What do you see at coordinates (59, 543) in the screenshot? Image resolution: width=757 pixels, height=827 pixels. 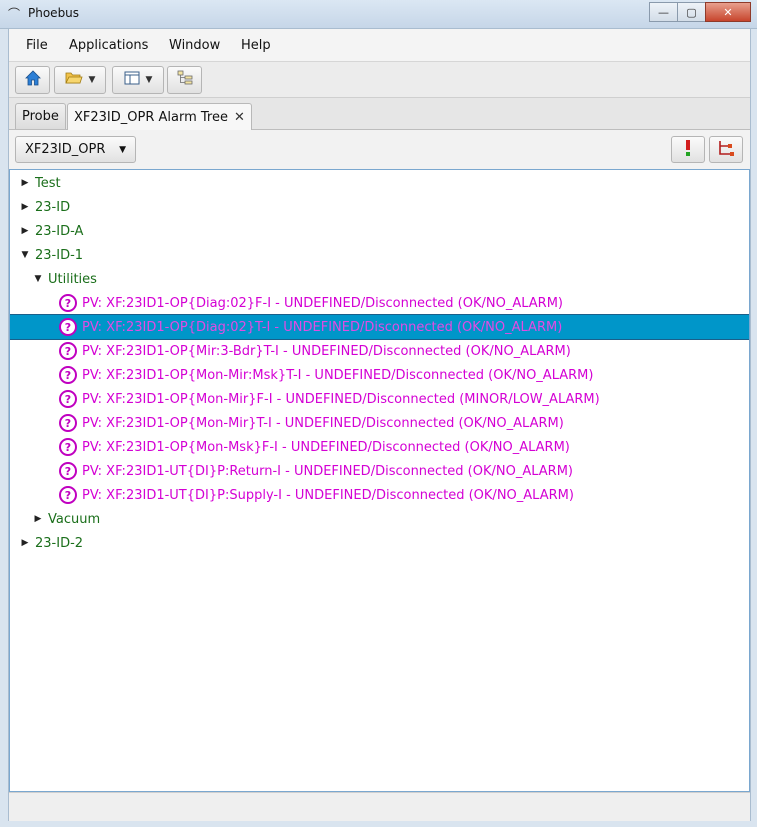 I see `tree-node-label: 23-ID-2` at bounding box center [59, 543].